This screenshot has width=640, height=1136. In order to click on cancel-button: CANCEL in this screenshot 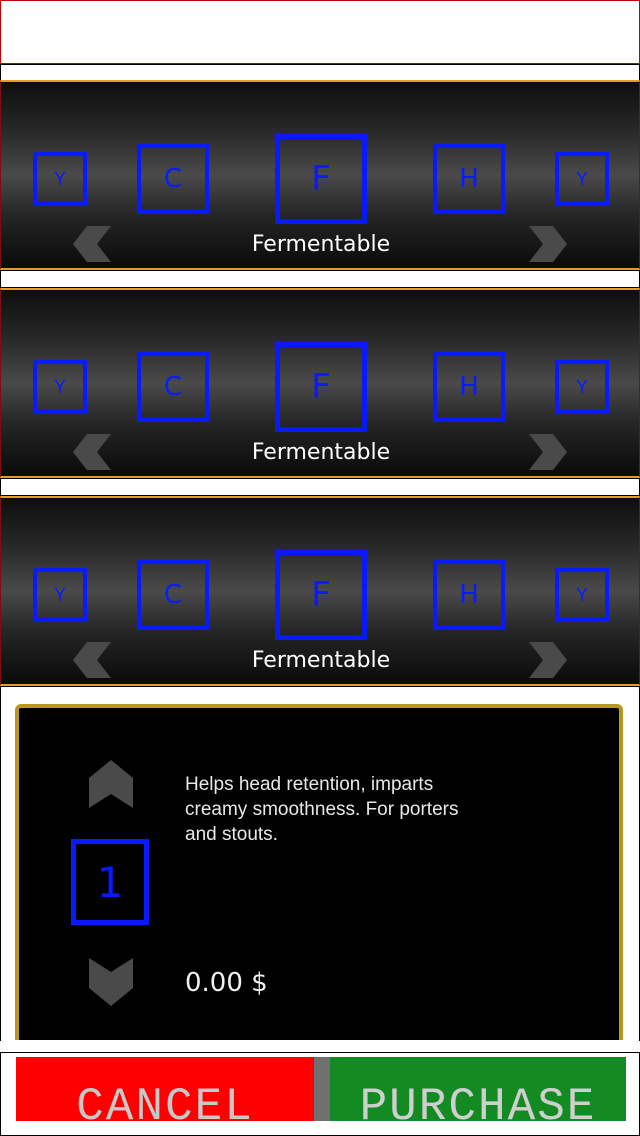, I will do `click(165, 1089)`.